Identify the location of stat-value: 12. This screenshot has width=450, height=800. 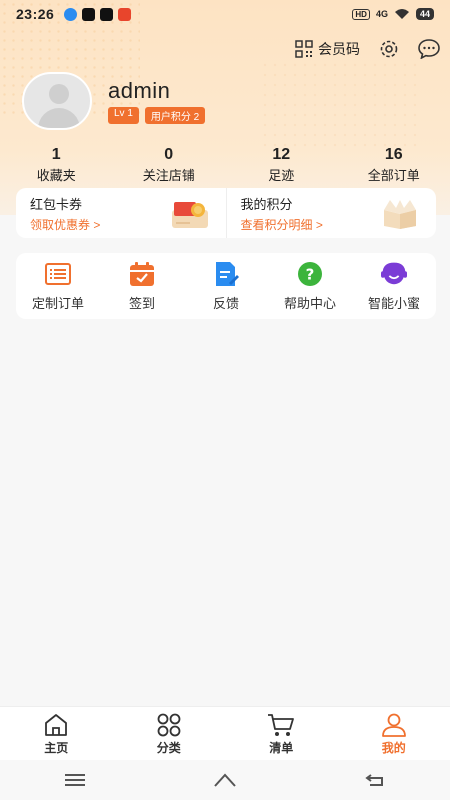
(281, 154).